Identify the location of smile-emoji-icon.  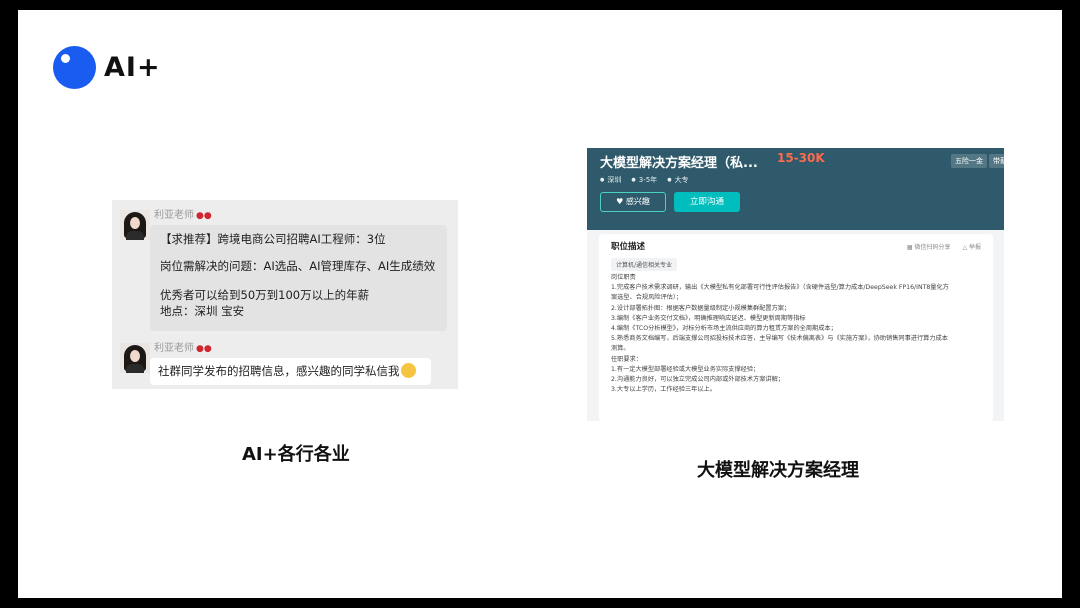
(408, 370).